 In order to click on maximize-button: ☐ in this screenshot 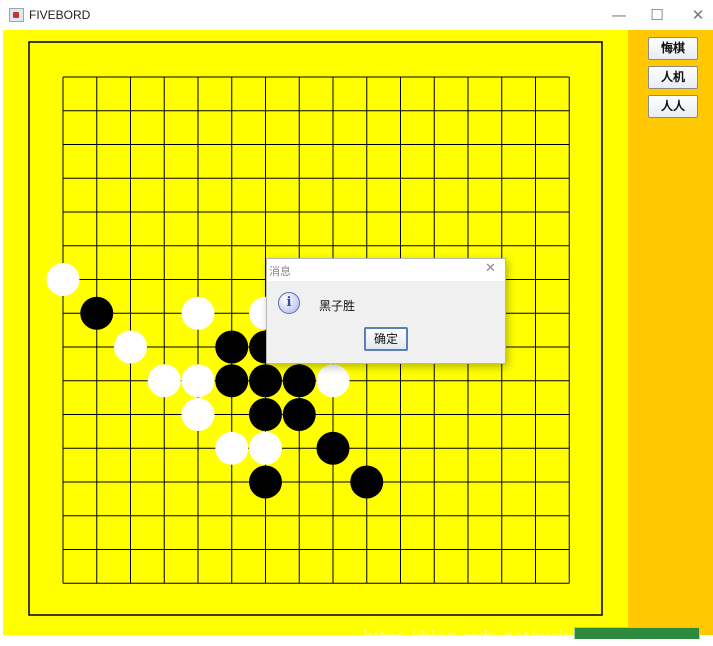, I will do `click(657, 15)`.